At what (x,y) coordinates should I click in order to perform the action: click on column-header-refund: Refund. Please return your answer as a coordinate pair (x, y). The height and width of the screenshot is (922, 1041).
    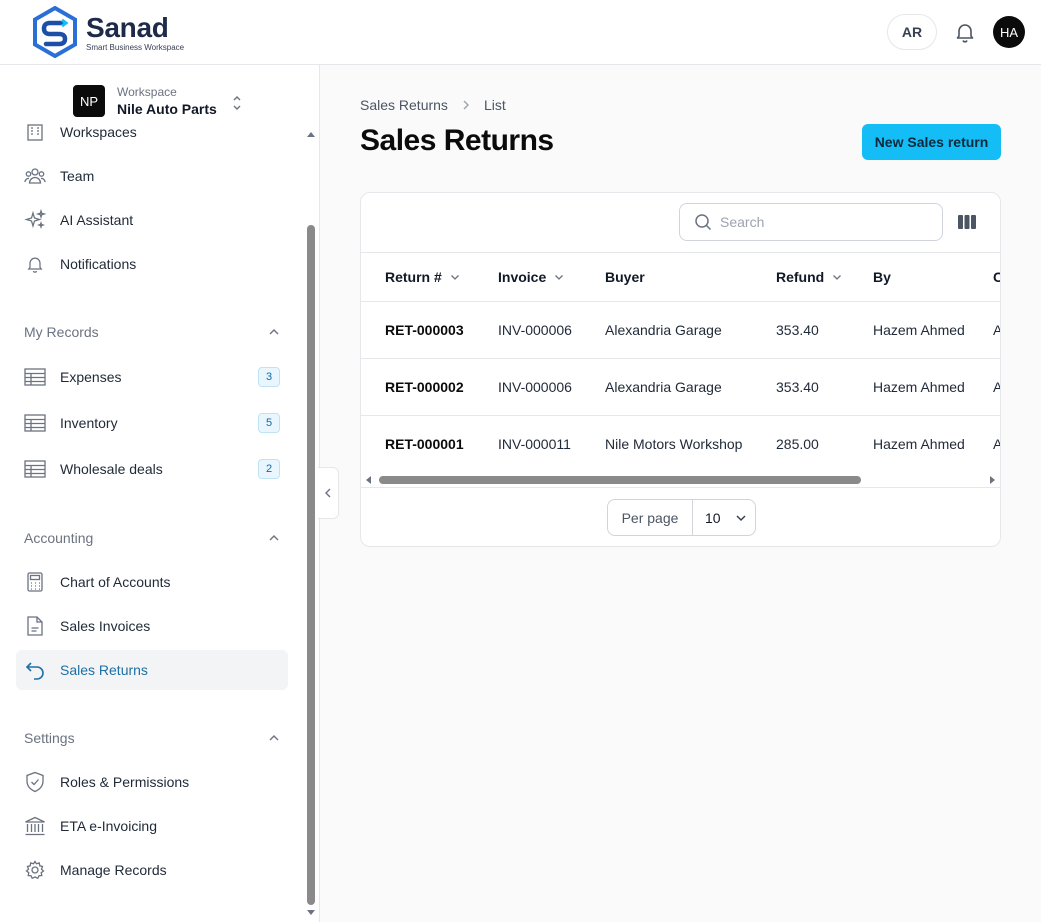
    Looking at the image, I should click on (809, 277).